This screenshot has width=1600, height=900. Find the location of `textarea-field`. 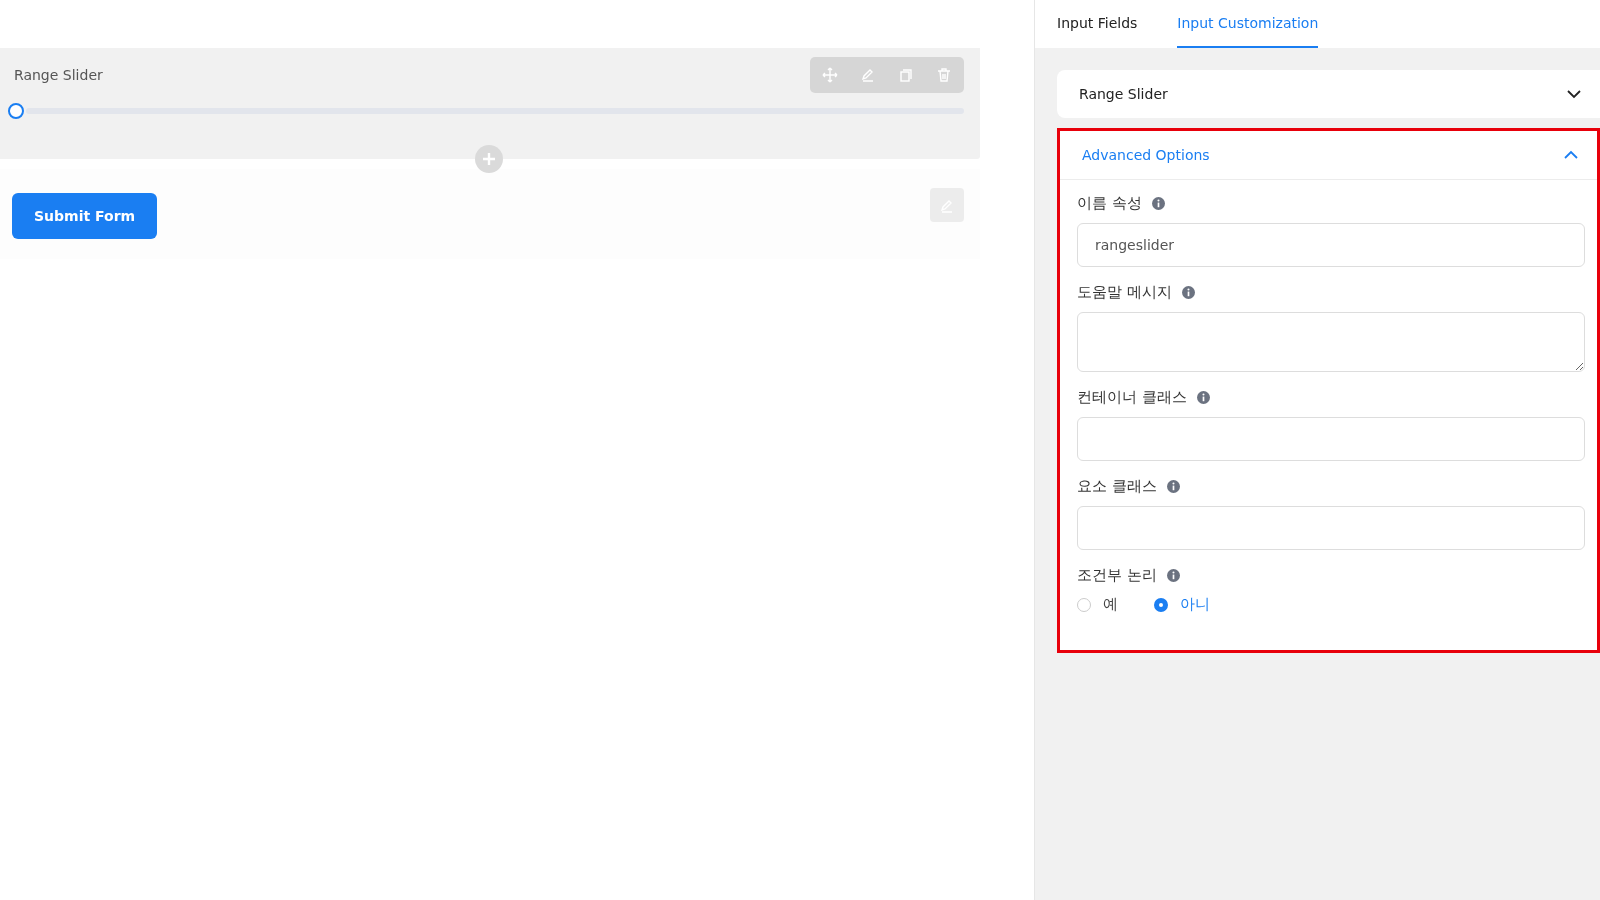

textarea-field is located at coordinates (1331, 342).